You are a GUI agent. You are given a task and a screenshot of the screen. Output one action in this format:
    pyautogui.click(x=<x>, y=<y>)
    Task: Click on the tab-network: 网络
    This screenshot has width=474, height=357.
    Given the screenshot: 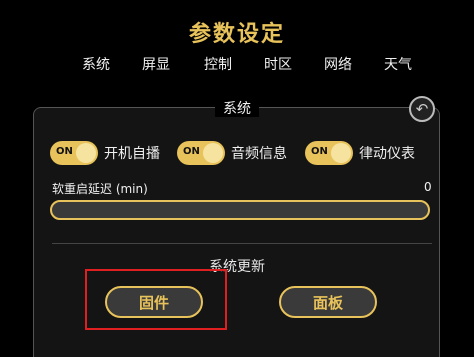 What is the action you would take?
    pyautogui.click(x=338, y=64)
    